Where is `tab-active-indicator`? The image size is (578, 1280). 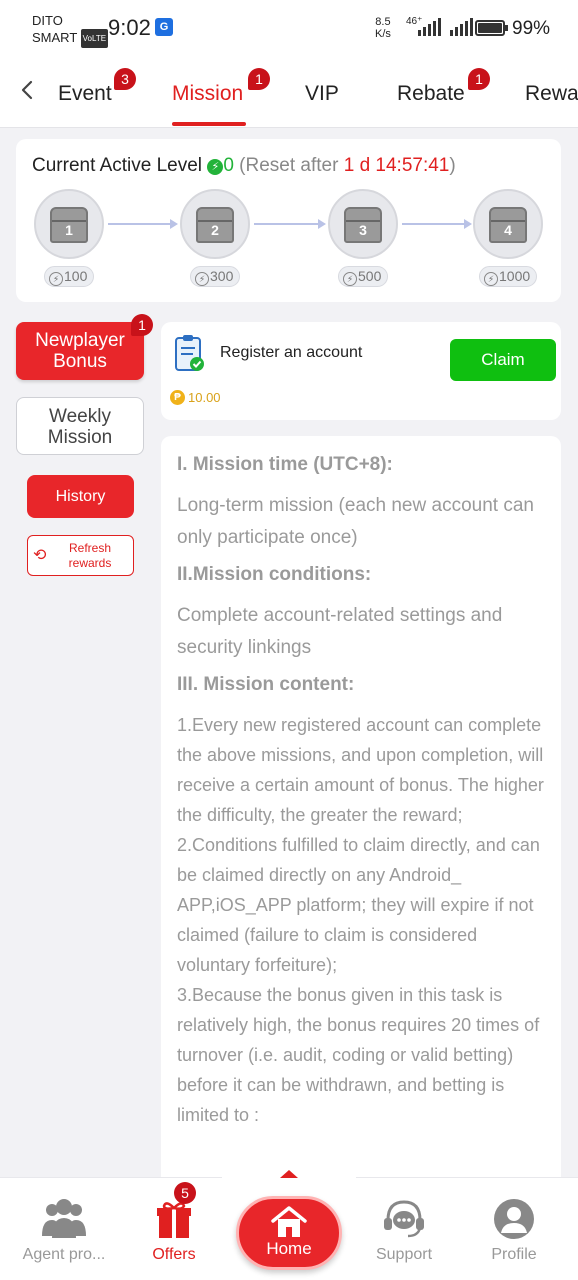
tab-active-indicator is located at coordinates (209, 124).